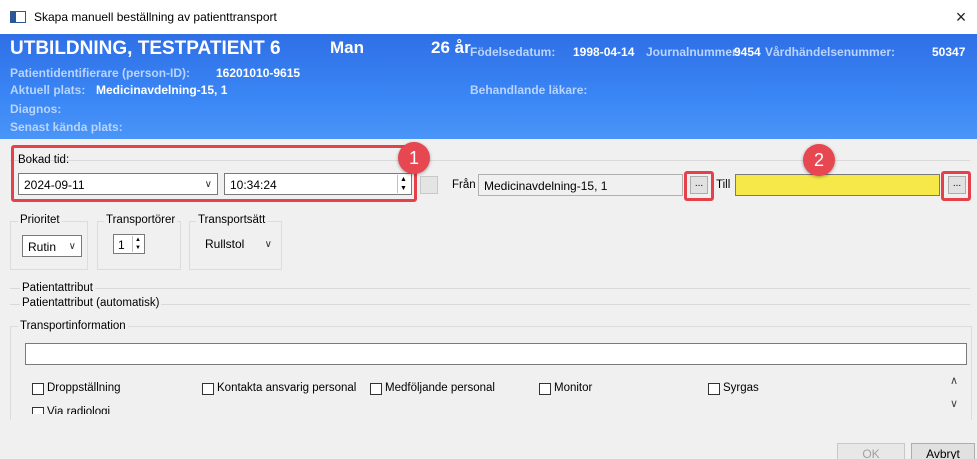 The image size is (977, 459). I want to click on to-field, so click(837, 185).